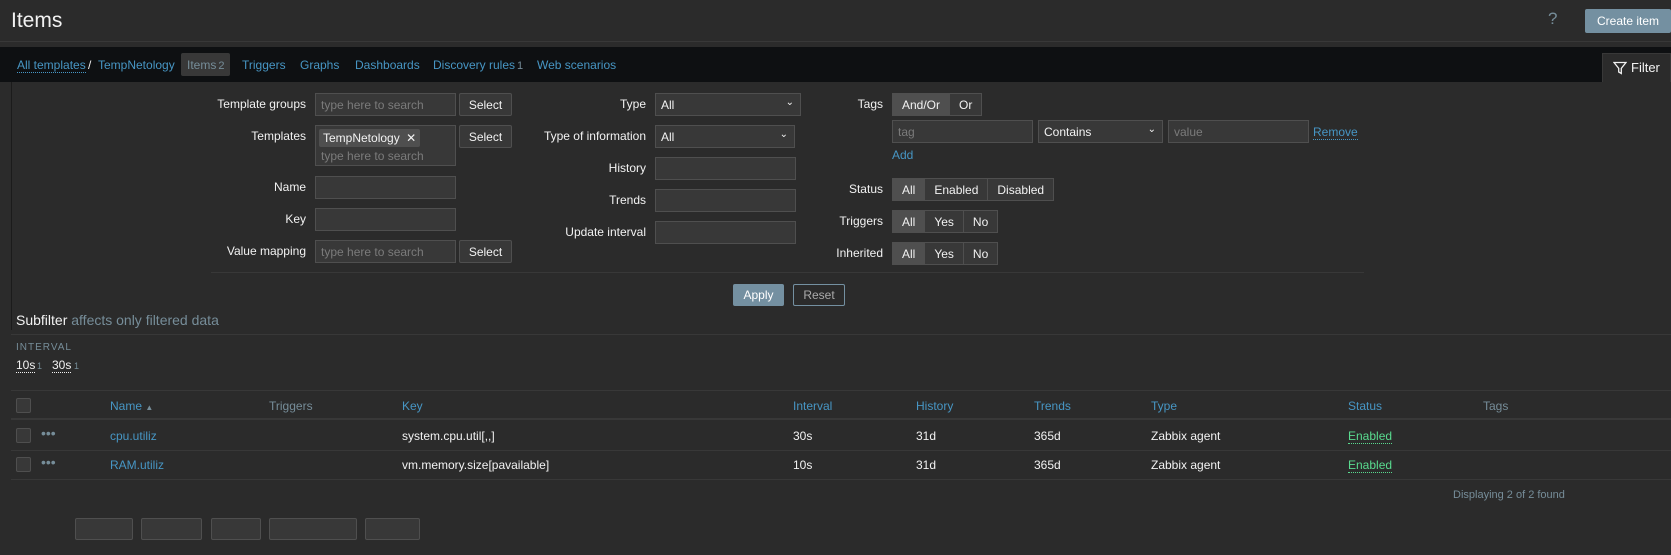 Image resolution: width=1671 pixels, height=555 pixels. What do you see at coordinates (485, 104) in the screenshot?
I see `template-groups-select-button: Select` at bounding box center [485, 104].